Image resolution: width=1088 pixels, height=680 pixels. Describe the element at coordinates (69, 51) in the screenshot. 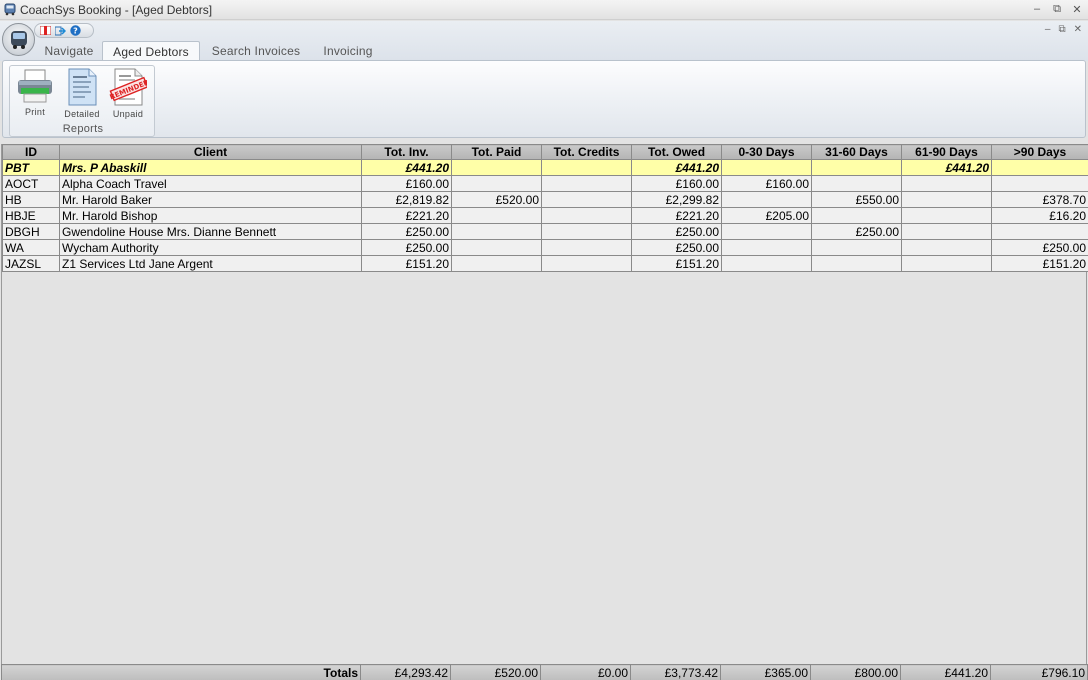

I see `tab-navigate: Navigate` at that location.